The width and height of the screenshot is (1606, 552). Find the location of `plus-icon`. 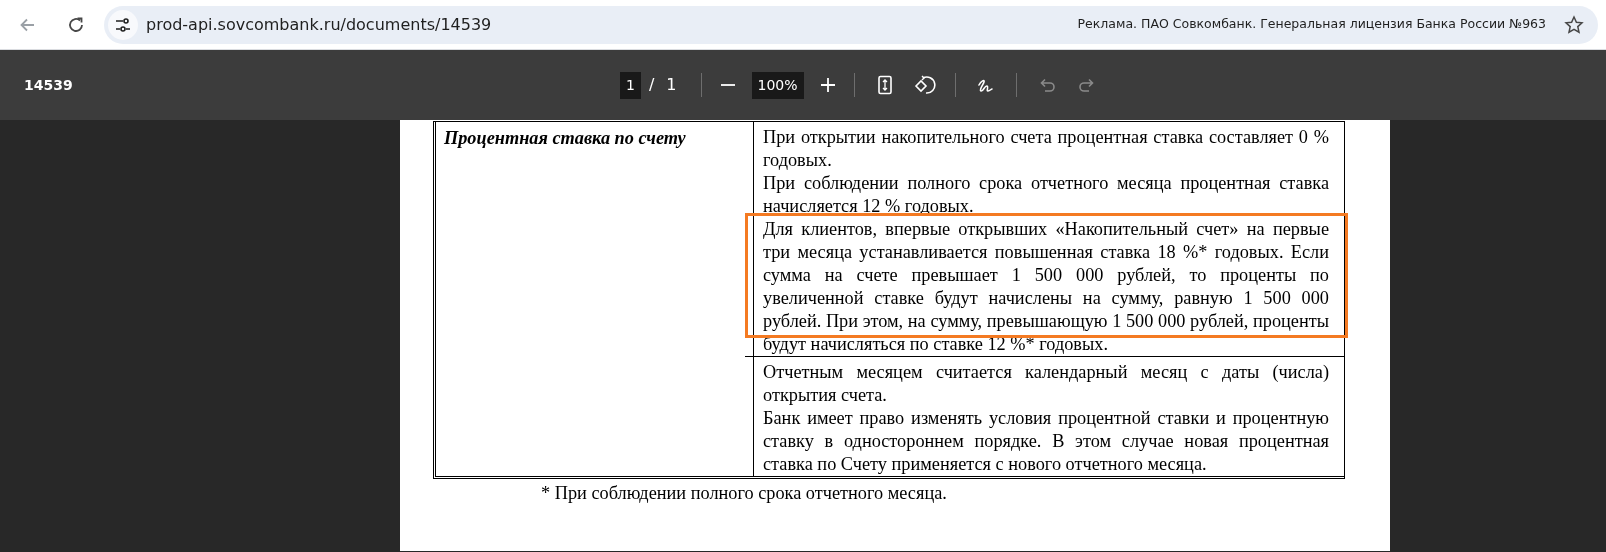

plus-icon is located at coordinates (827, 85).